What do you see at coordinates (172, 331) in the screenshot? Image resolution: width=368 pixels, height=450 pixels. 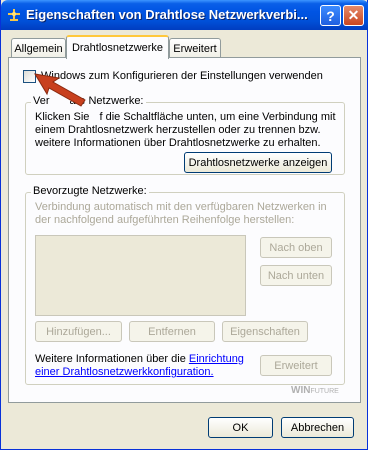 I see `remove-button: Entfernen` at bounding box center [172, 331].